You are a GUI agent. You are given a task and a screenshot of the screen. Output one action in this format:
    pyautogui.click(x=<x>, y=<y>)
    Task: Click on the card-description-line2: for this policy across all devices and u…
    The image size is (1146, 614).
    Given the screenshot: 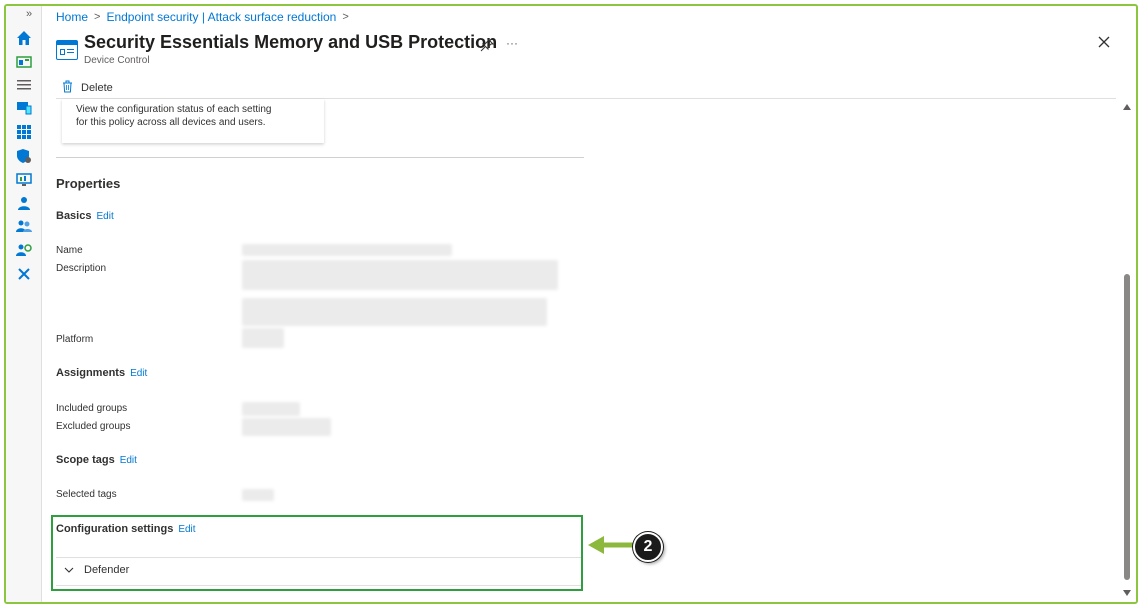 What is the action you would take?
    pyautogui.click(x=171, y=122)
    